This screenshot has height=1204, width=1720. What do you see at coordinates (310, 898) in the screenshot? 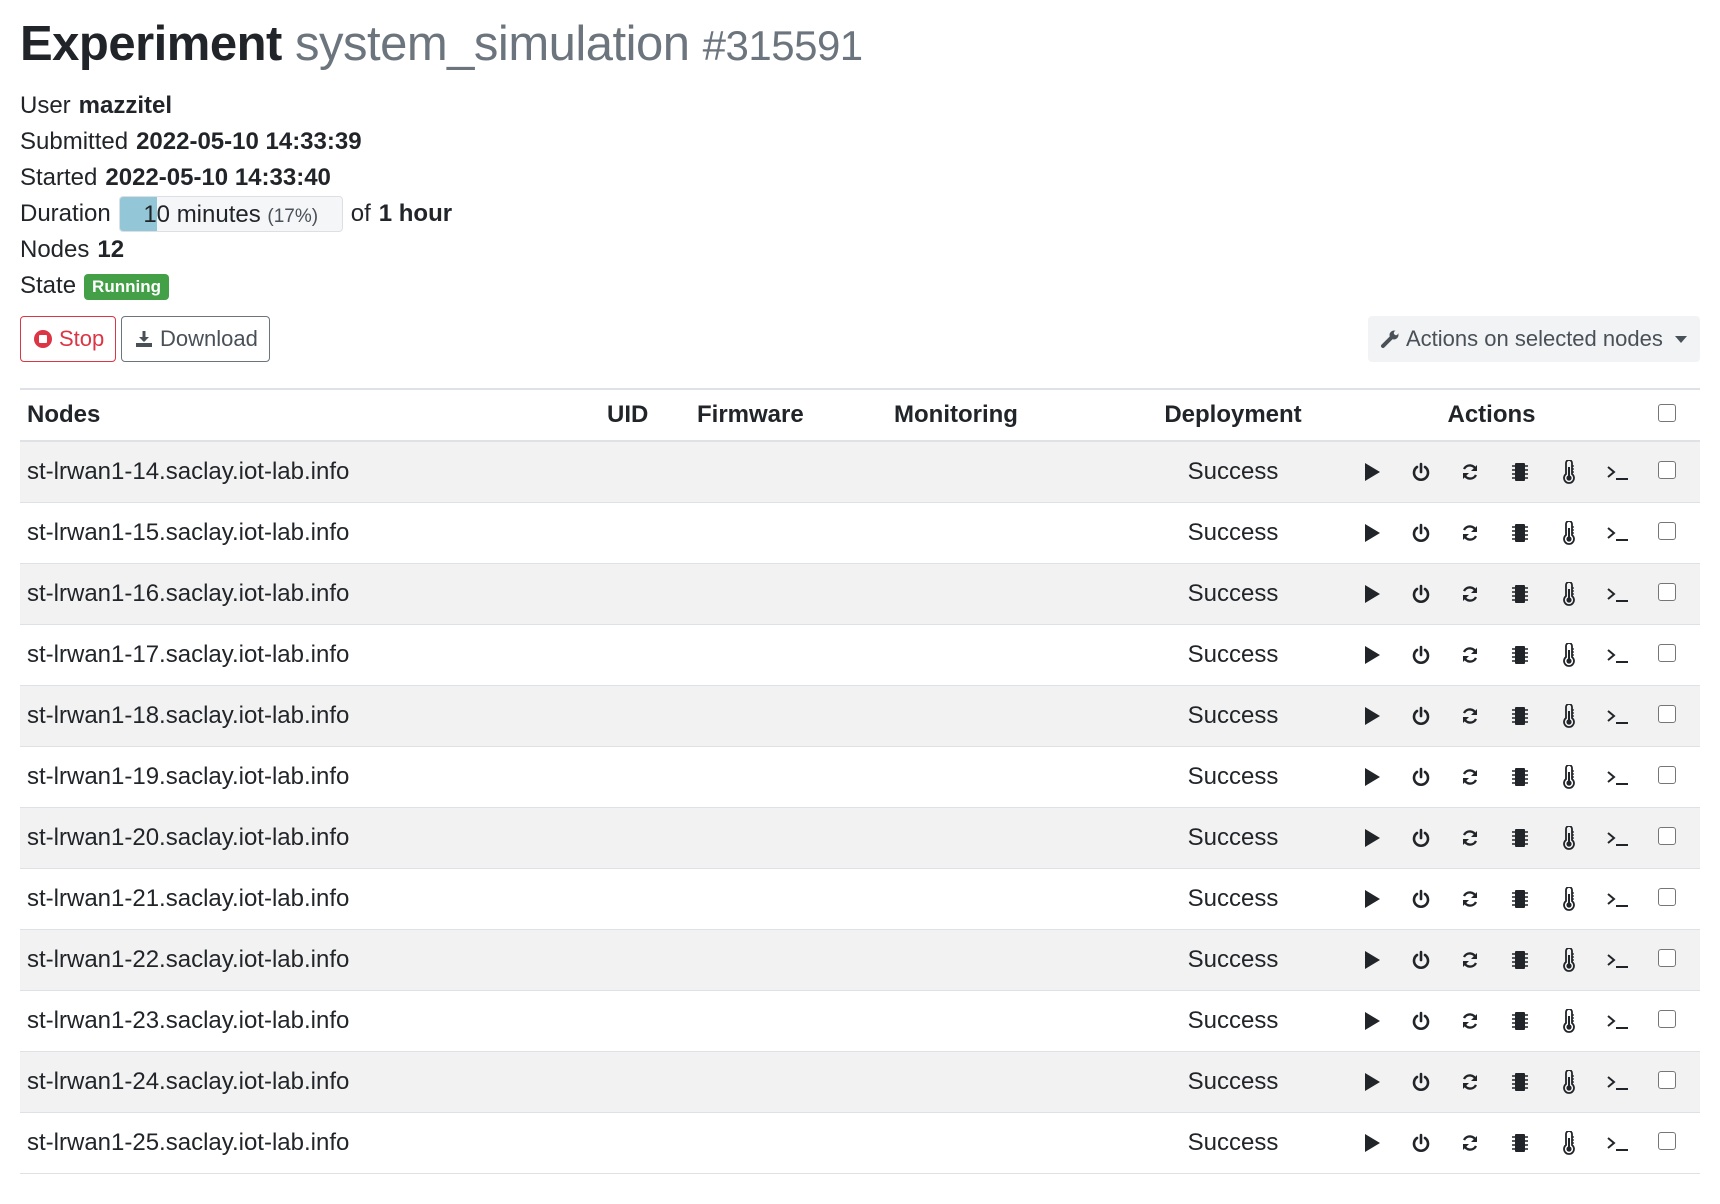
I see `node-hostname: st-lrwan1-21.saclay.iot-lab.info` at bounding box center [310, 898].